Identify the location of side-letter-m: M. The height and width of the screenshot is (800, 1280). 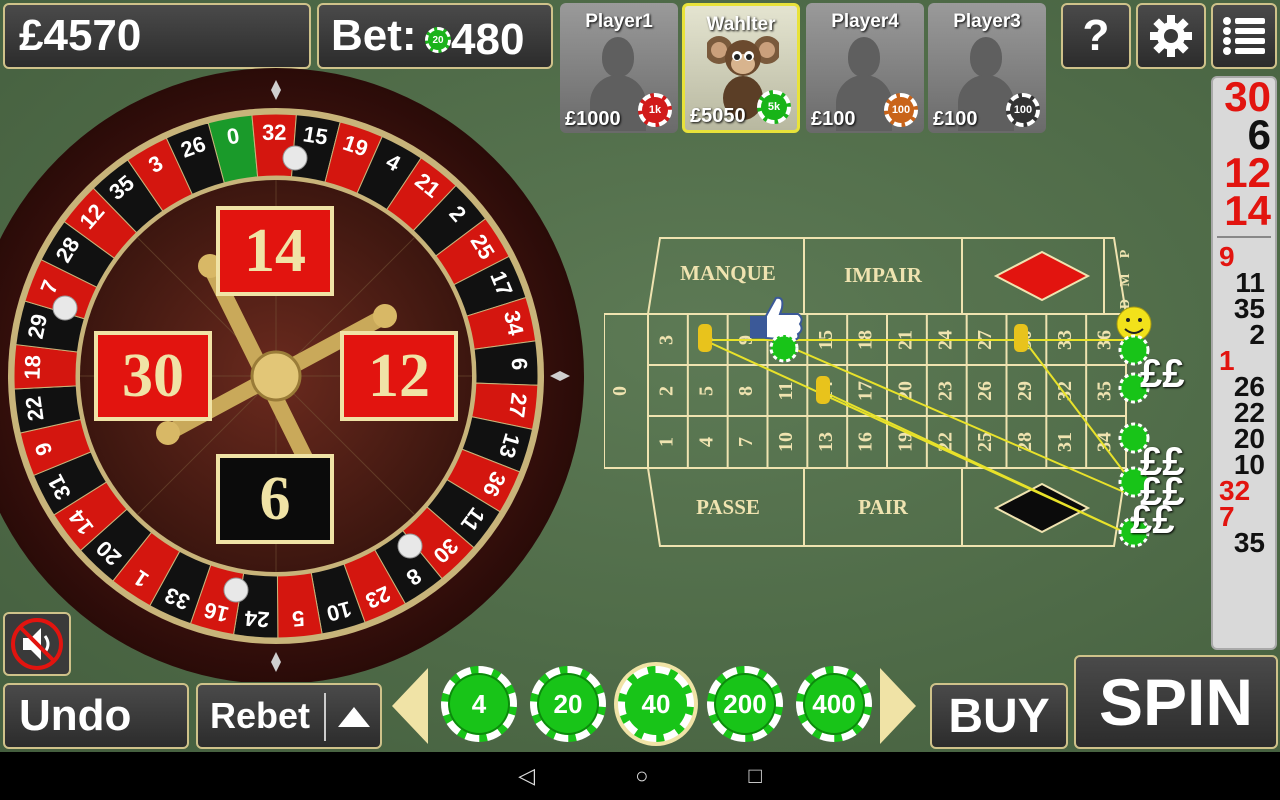
(1125, 279).